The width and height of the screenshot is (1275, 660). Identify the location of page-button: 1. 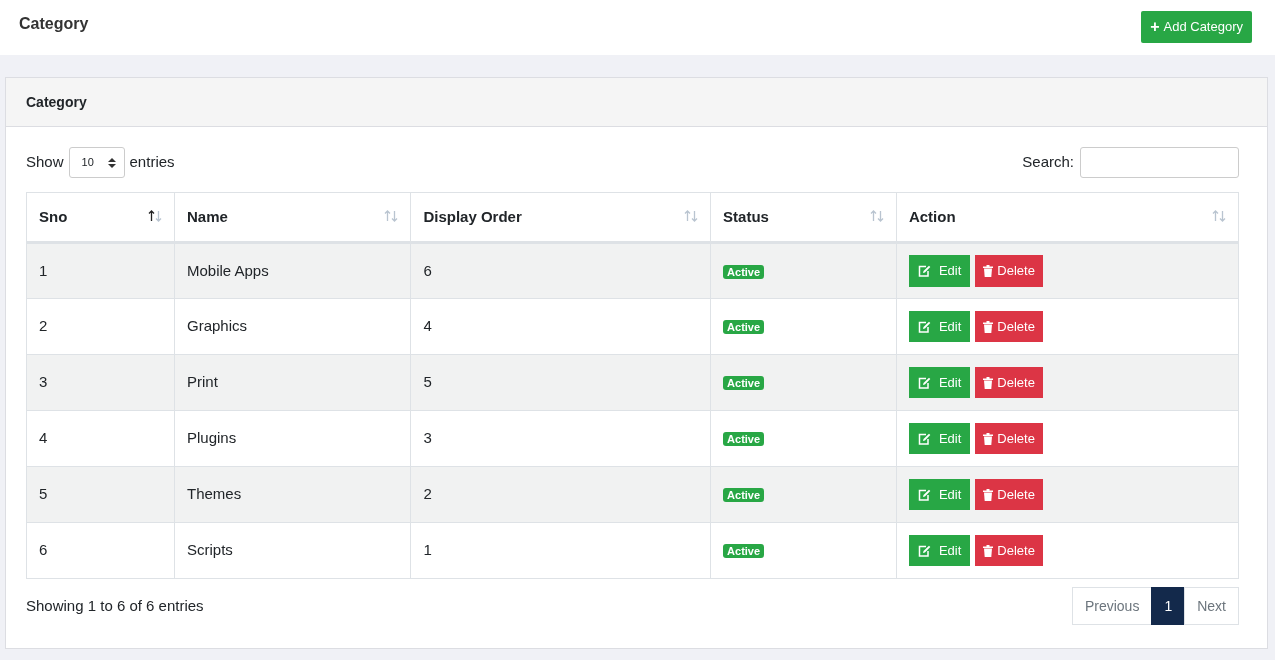
(1168, 606).